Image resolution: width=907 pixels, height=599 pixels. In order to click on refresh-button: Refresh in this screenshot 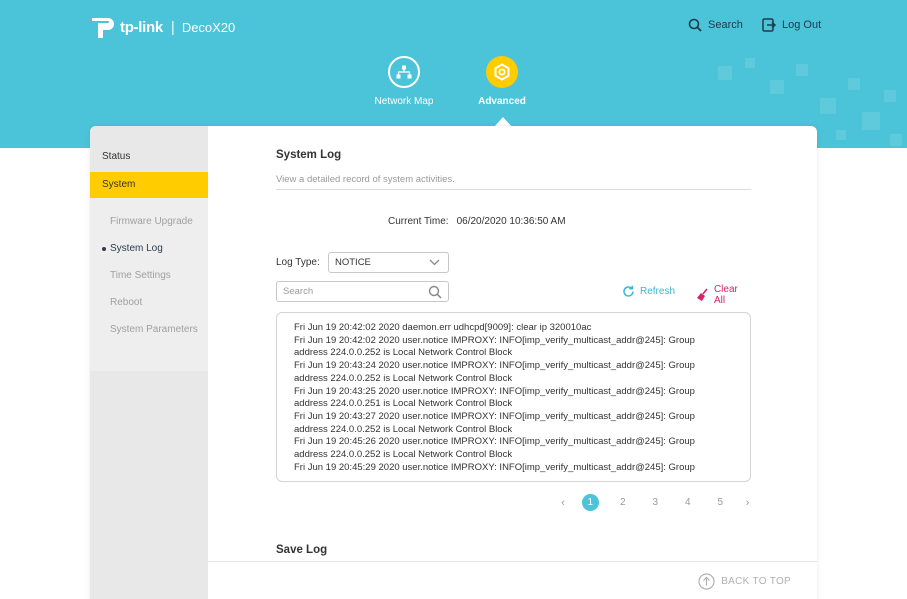, I will do `click(648, 291)`.